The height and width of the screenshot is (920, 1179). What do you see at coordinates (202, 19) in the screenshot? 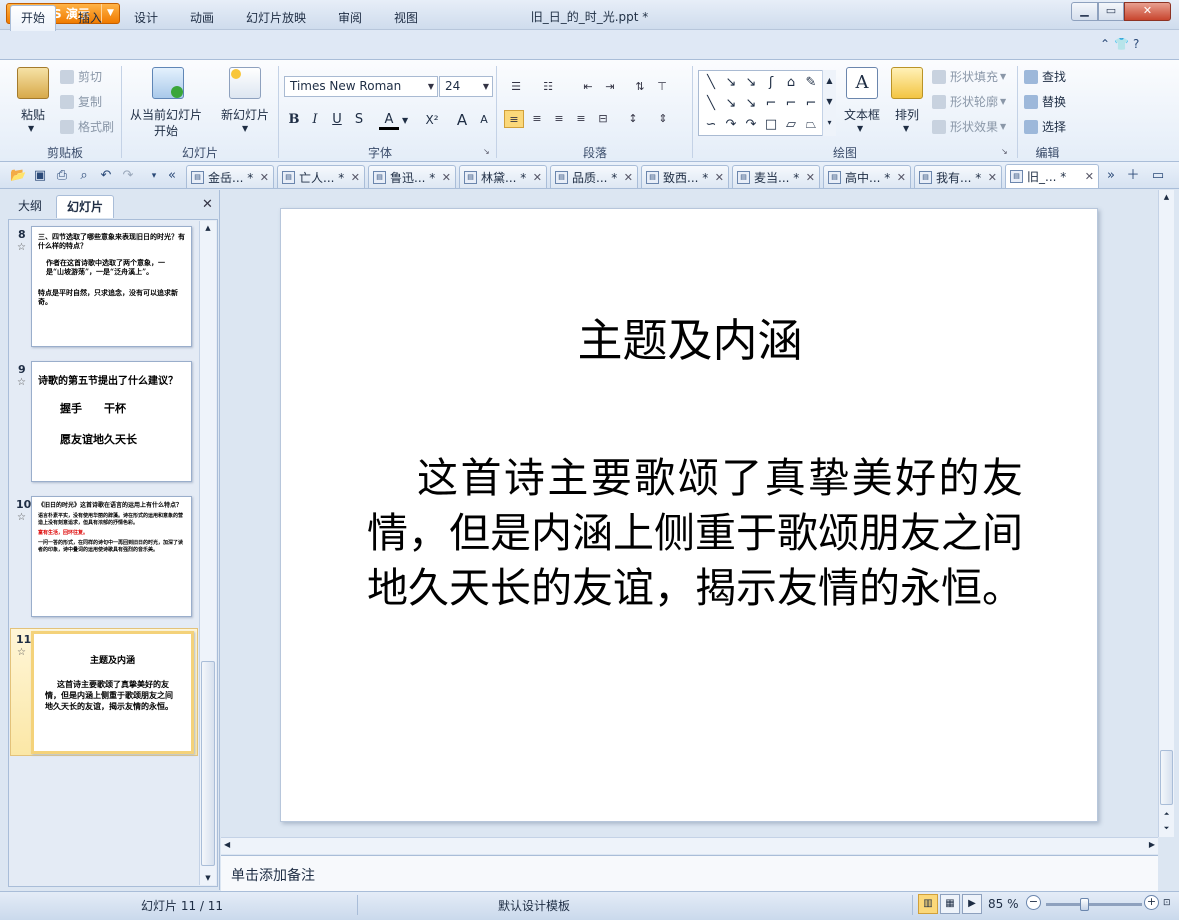
I see `tab-animation: 动画` at bounding box center [202, 19].